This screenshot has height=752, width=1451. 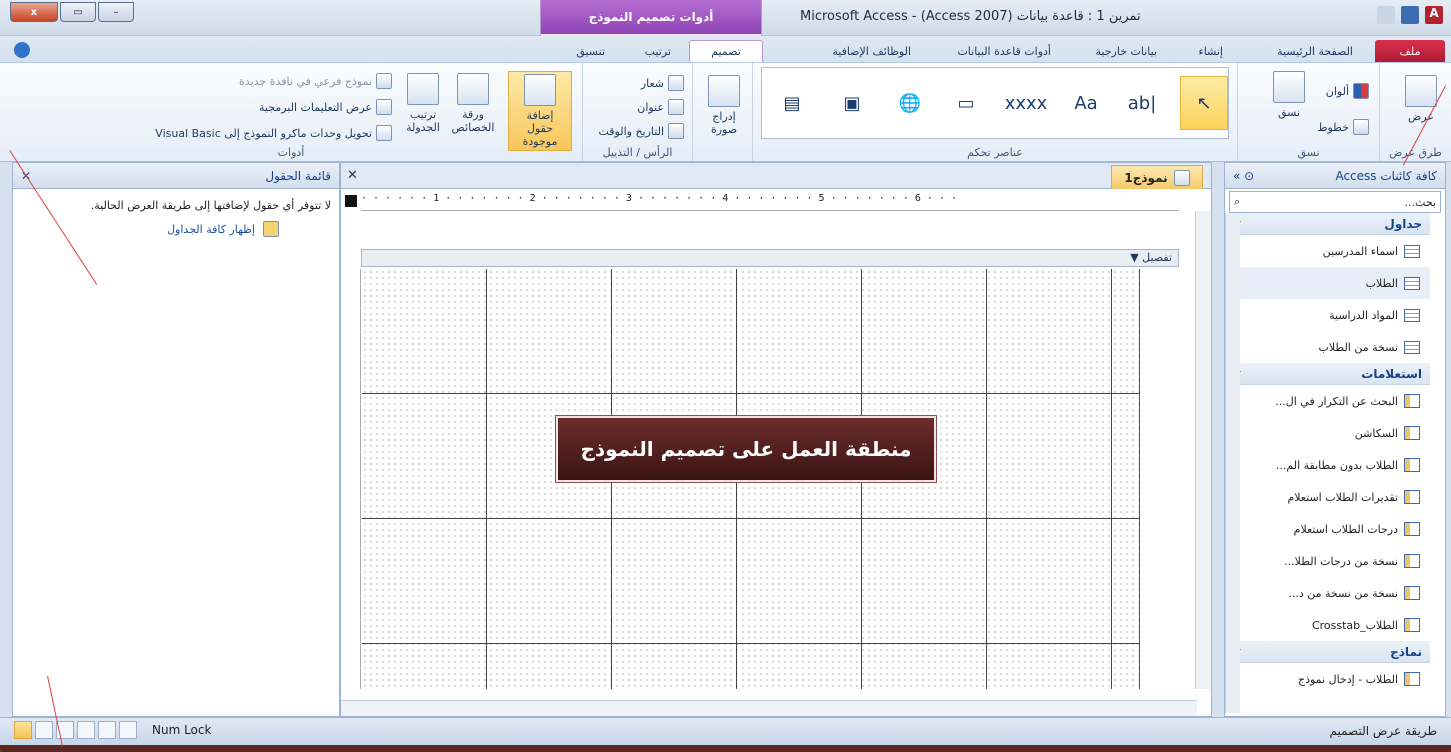 I want to click on view-button: عرض, so click(x=1421, y=99).